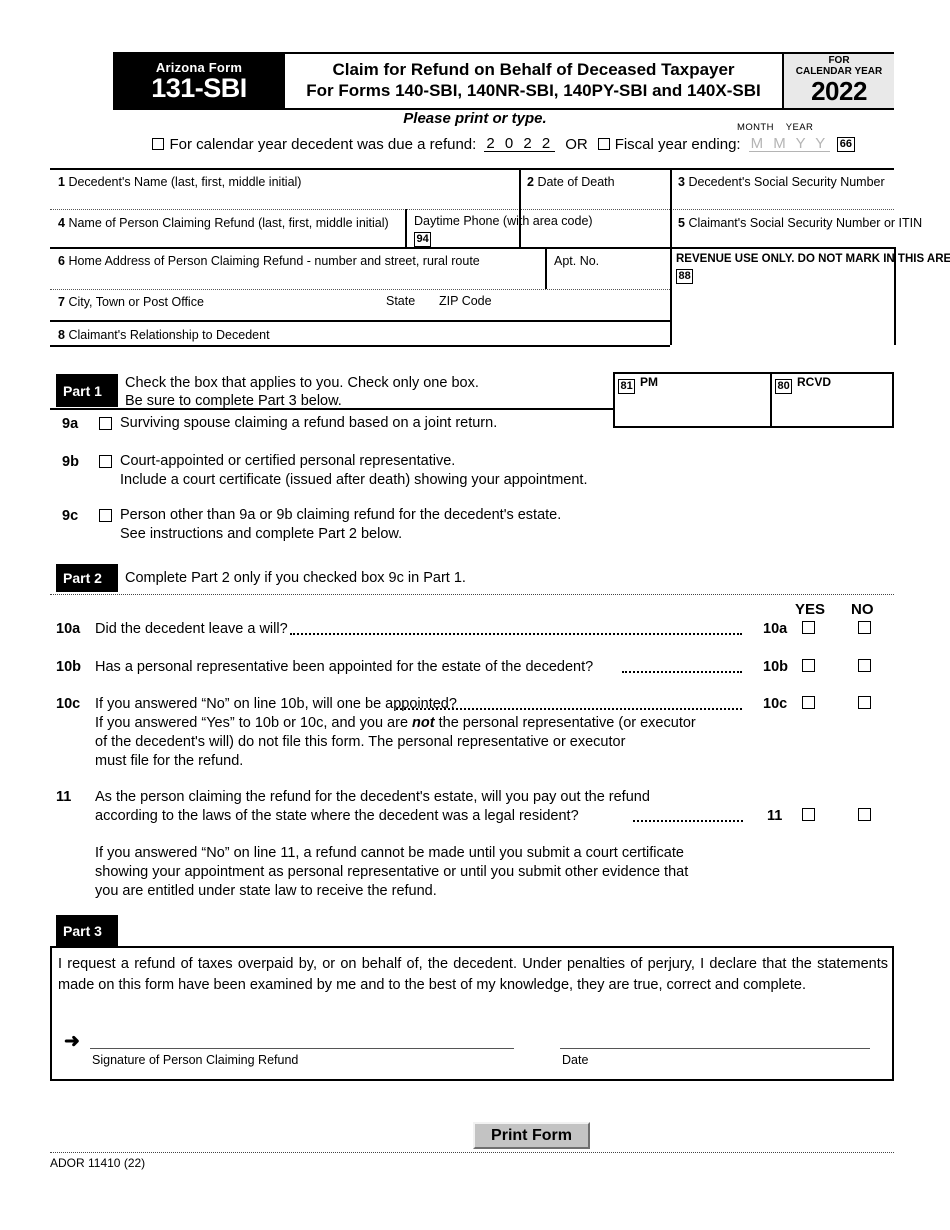 The width and height of the screenshot is (950, 1230). I want to click on field-7-city: 7 City, Town or Post Office, so click(131, 302).